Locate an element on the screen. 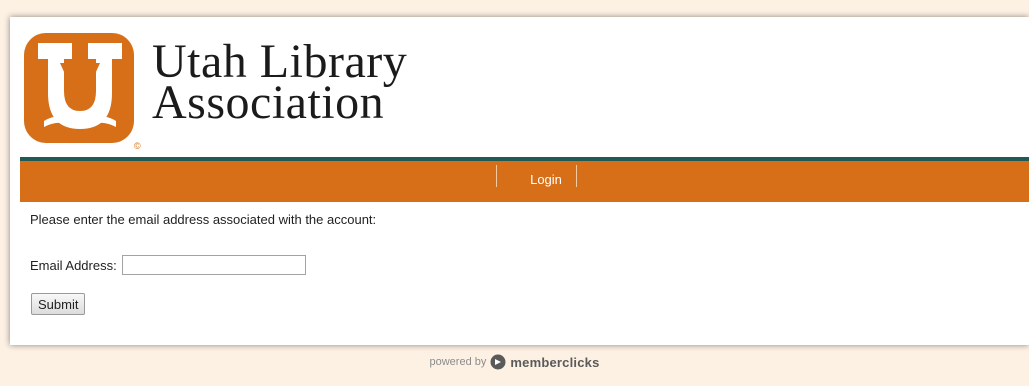 This screenshot has width=1029, height=386. utah-library-association-logo-icon: © is located at coordinates (85, 90).